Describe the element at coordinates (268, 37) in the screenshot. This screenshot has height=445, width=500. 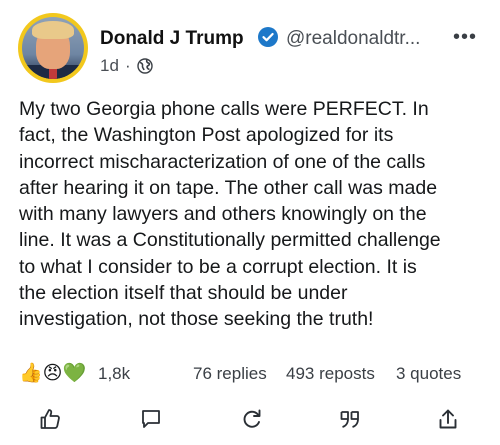
I see `verified-badge-icon` at that location.